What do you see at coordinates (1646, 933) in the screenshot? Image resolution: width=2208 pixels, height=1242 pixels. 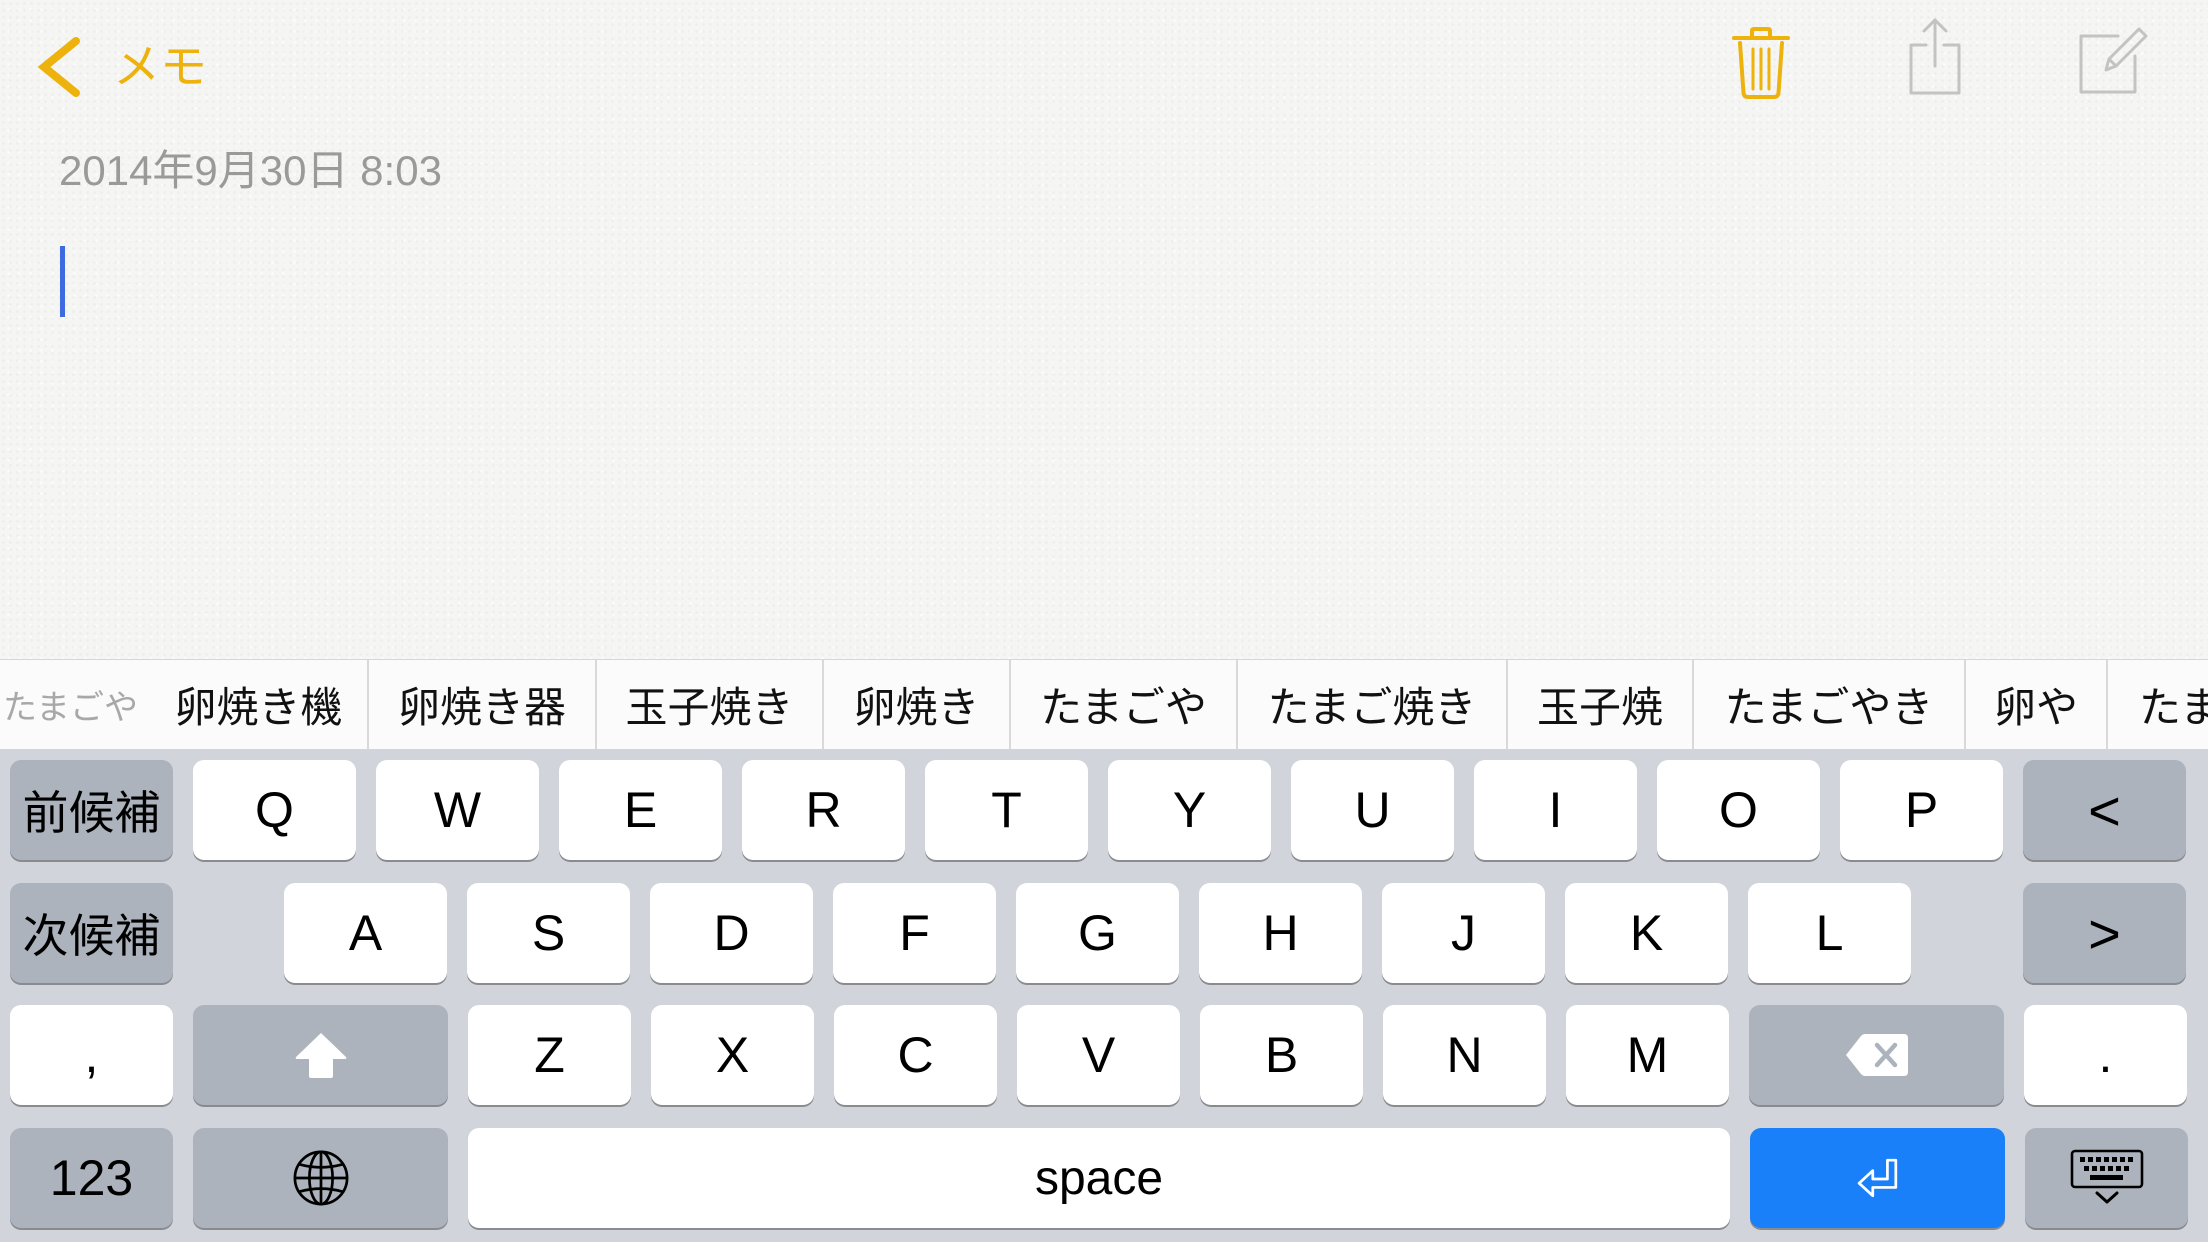 I see `key-k: K` at bounding box center [1646, 933].